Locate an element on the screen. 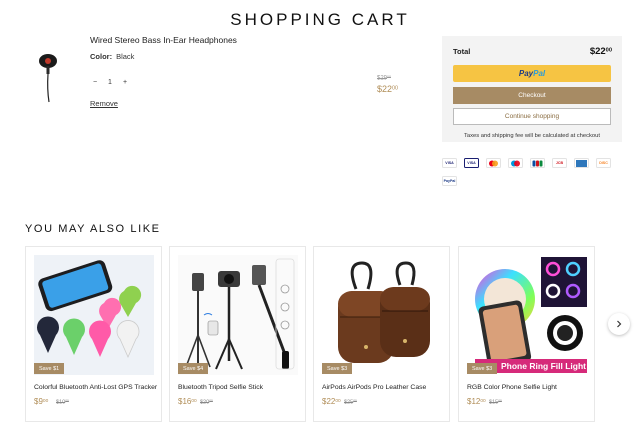  cart-item-color: Color: Black is located at coordinates (112, 56).